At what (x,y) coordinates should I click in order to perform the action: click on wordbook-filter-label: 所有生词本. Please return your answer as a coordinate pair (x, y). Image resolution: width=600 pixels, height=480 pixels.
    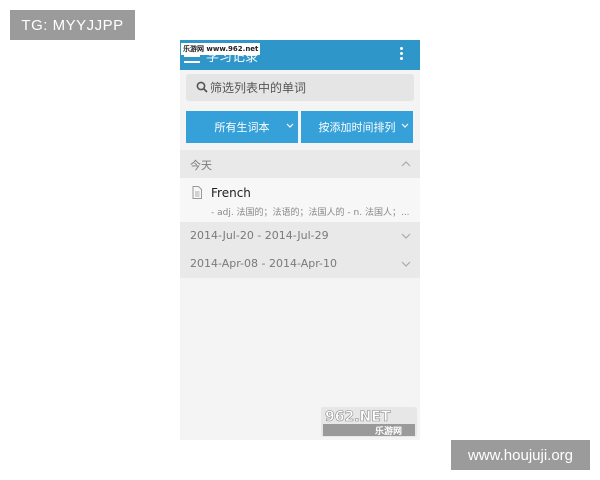
    Looking at the image, I should click on (242, 127).